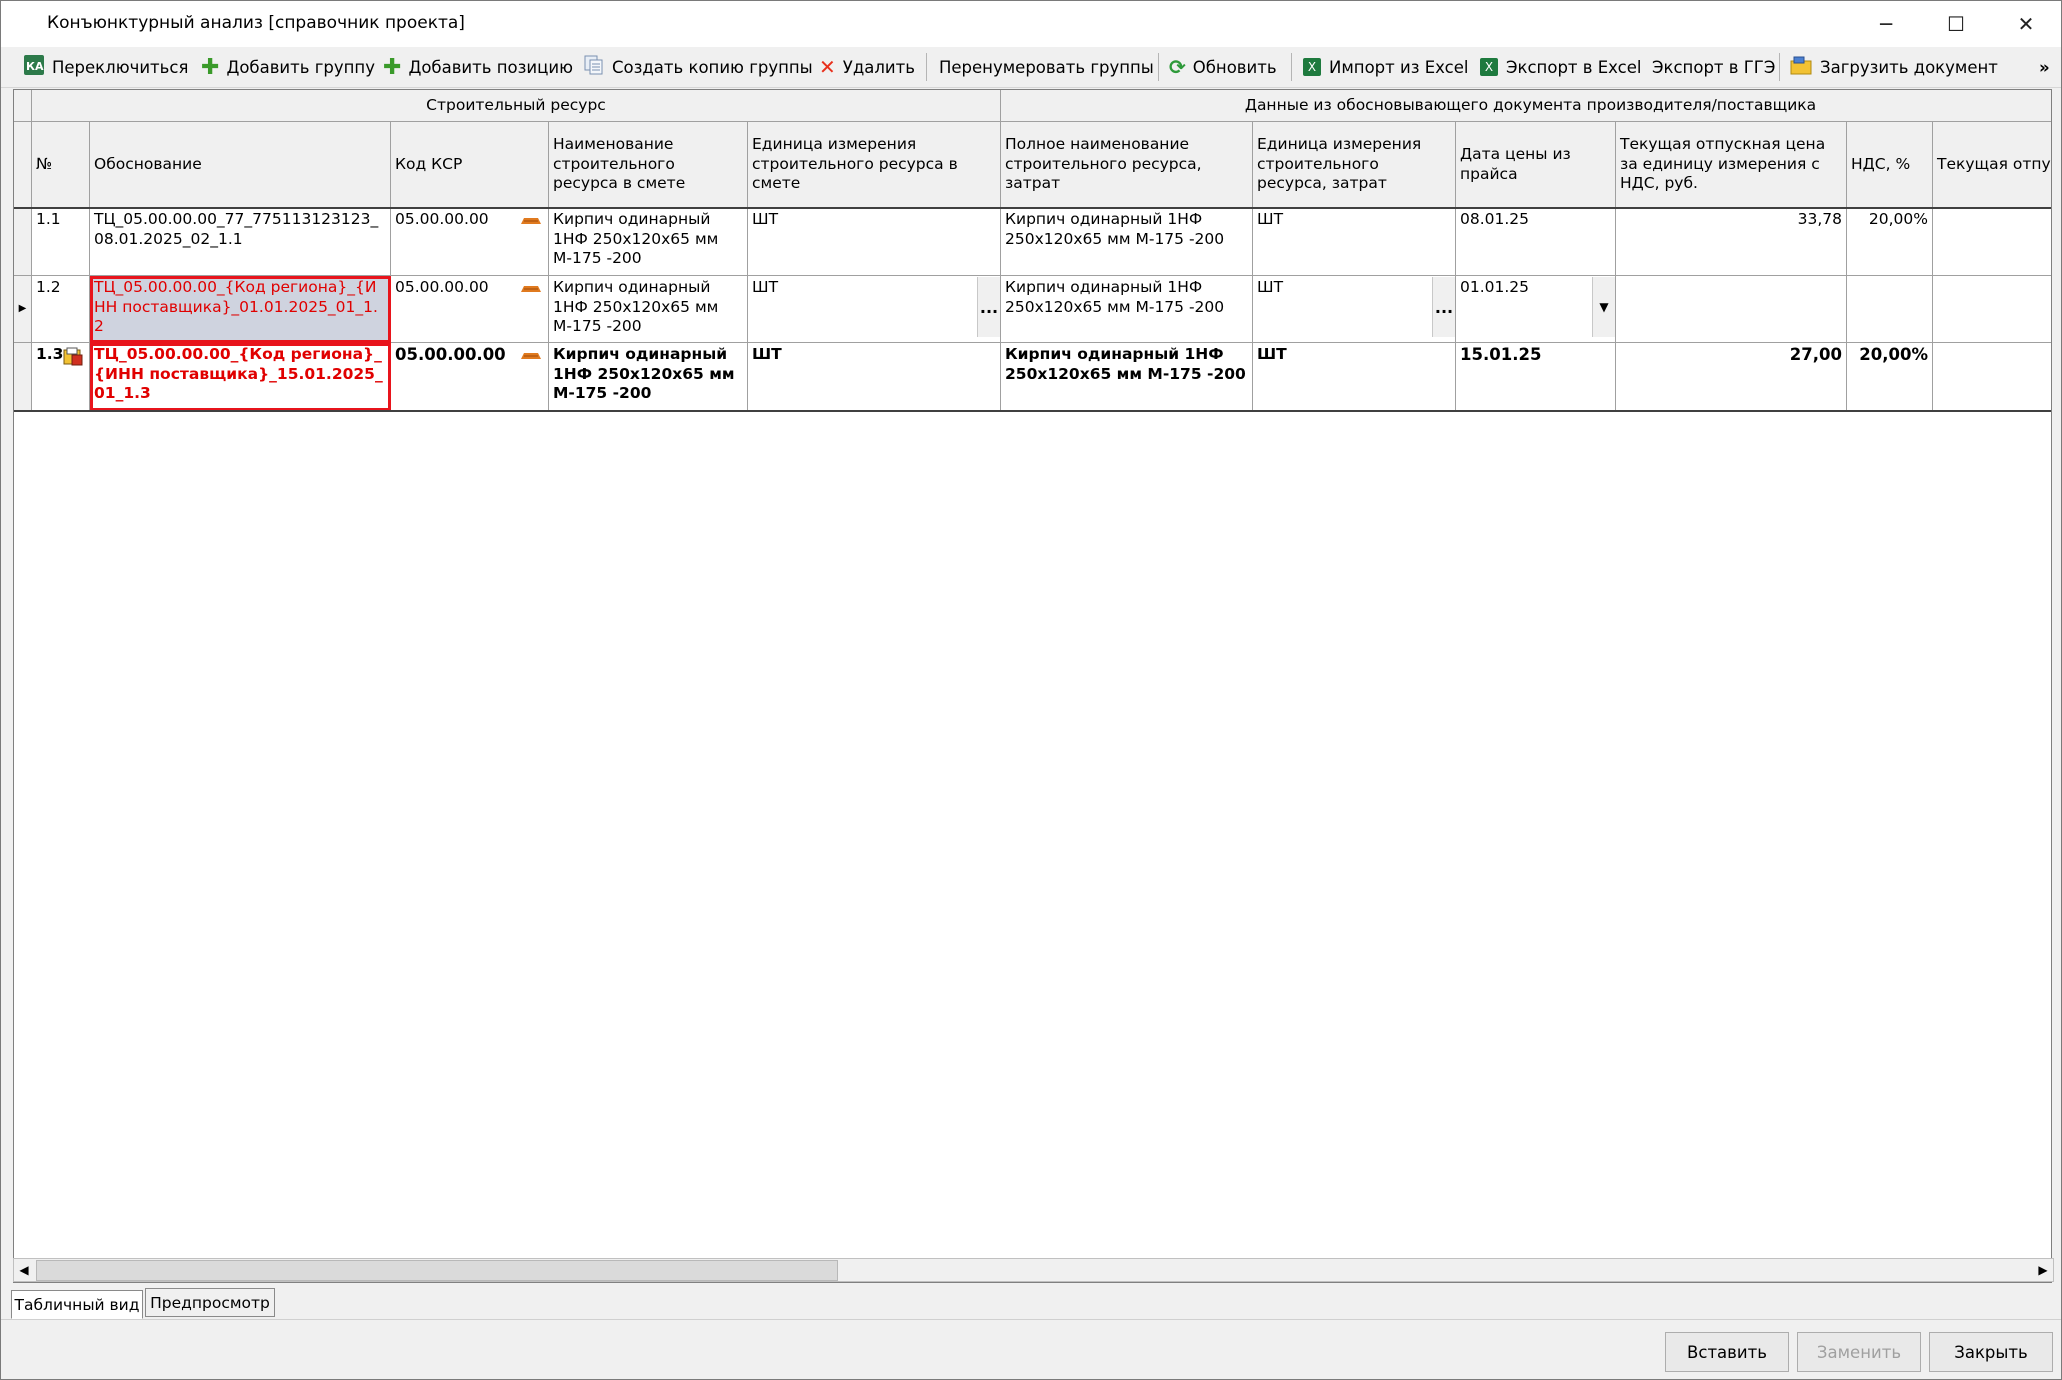 The height and width of the screenshot is (1380, 2062). I want to click on load-document-icon, so click(1801, 67).